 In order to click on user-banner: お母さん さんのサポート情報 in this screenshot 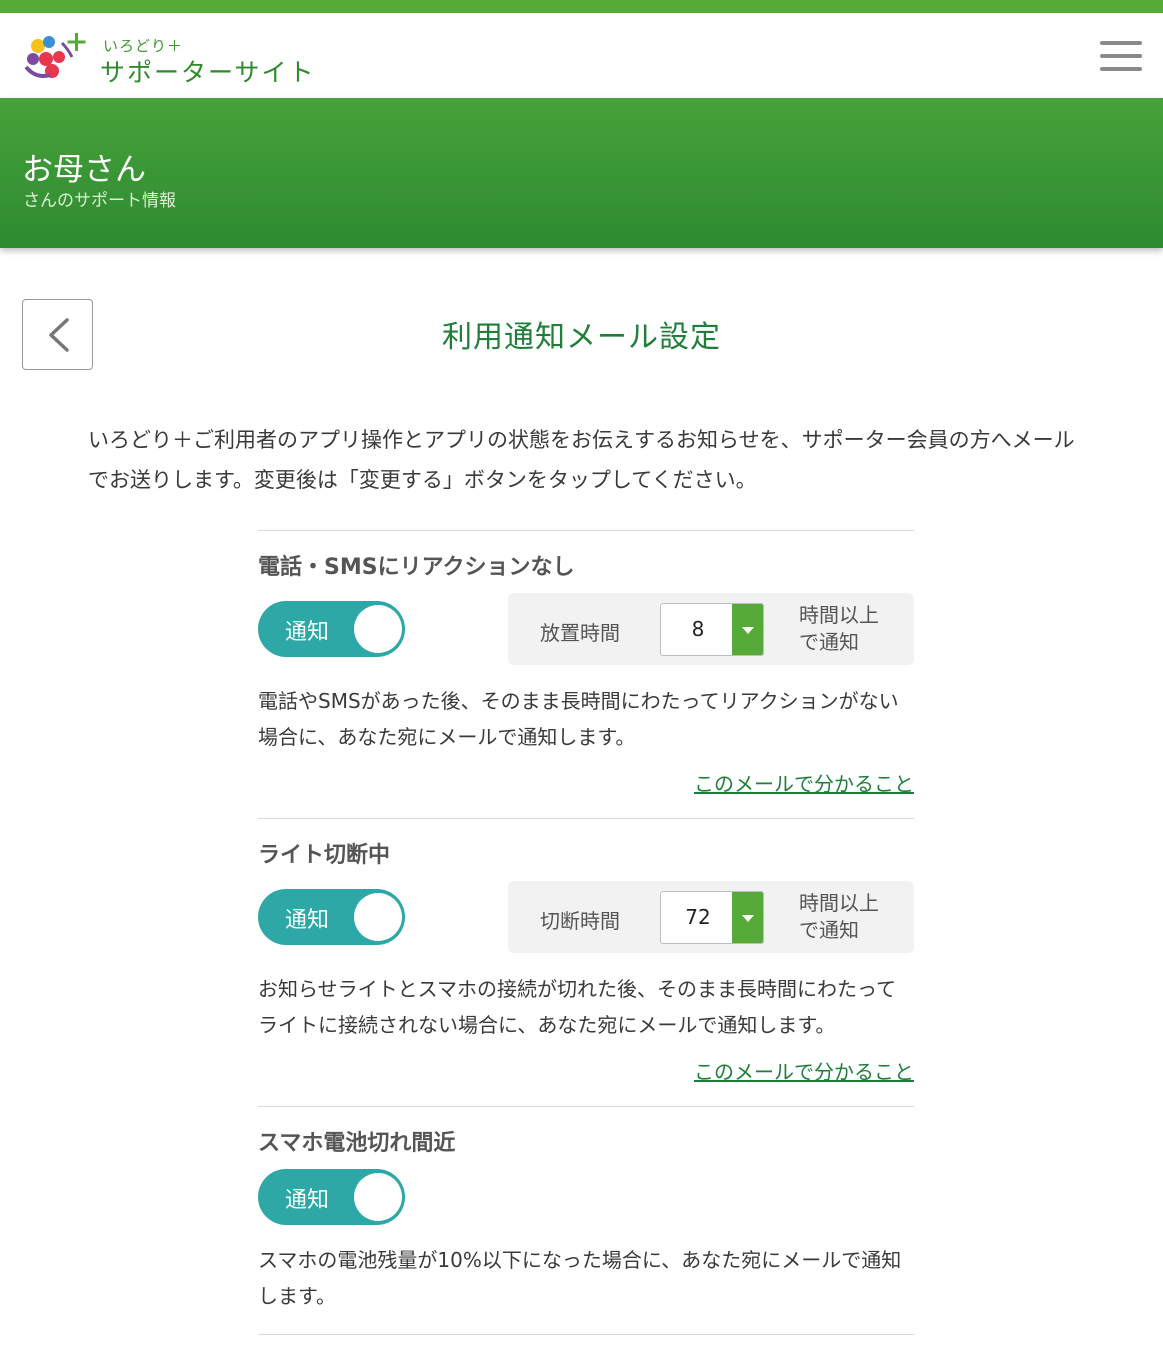, I will do `click(581, 173)`.